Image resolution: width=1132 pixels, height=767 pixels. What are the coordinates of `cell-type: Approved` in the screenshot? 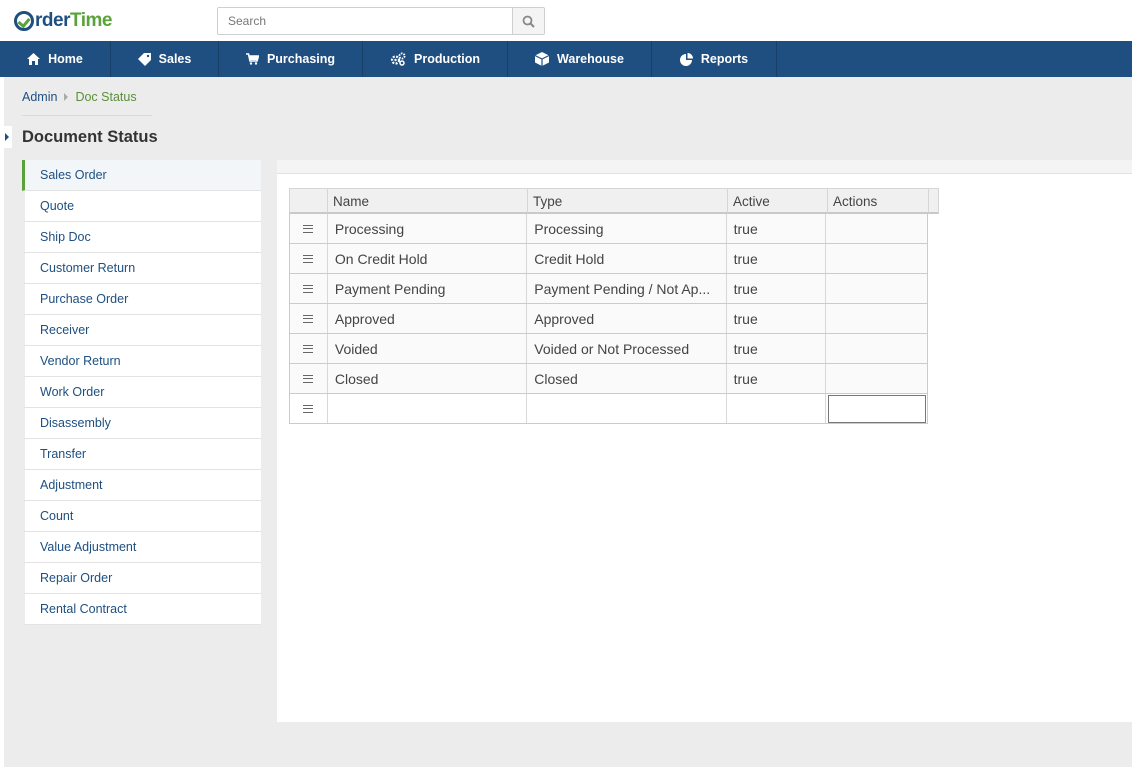 It's located at (627, 318).